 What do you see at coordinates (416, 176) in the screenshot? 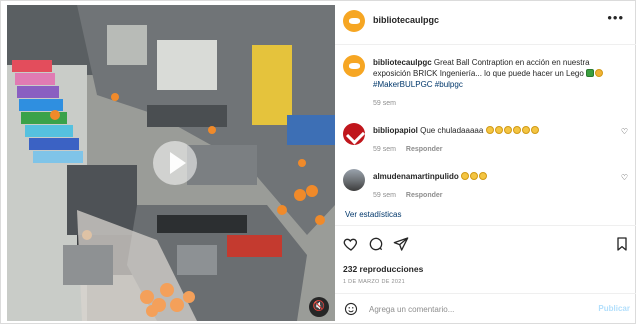
I see `comment-username: almudenamartinpulido` at bounding box center [416, 176].